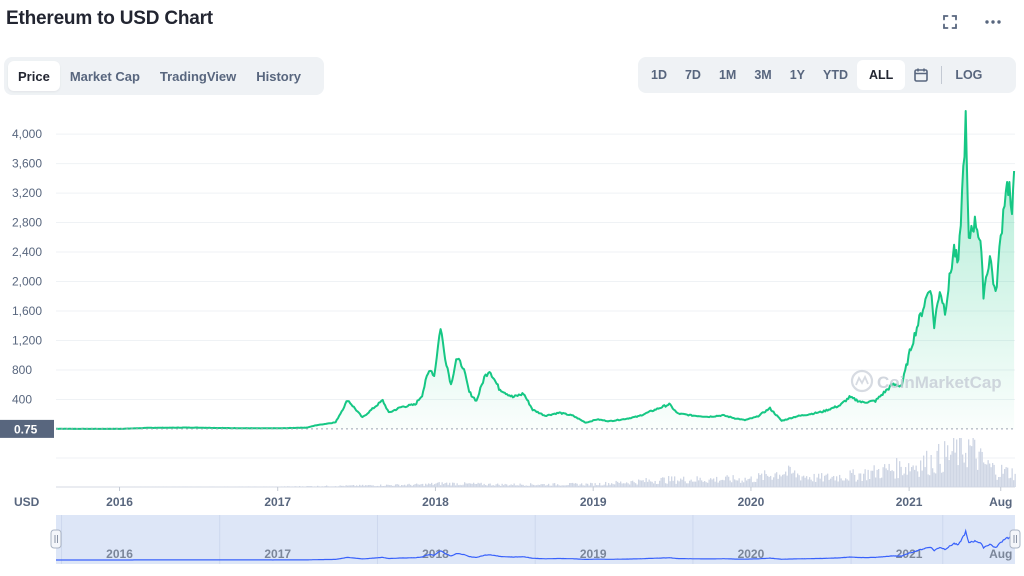 This screenshot has height=576, width=1024. What do you see at coordinates (1015, 539) in the screenshot?
I see `navigator-right-handle` at bounding box center [1015, 539].